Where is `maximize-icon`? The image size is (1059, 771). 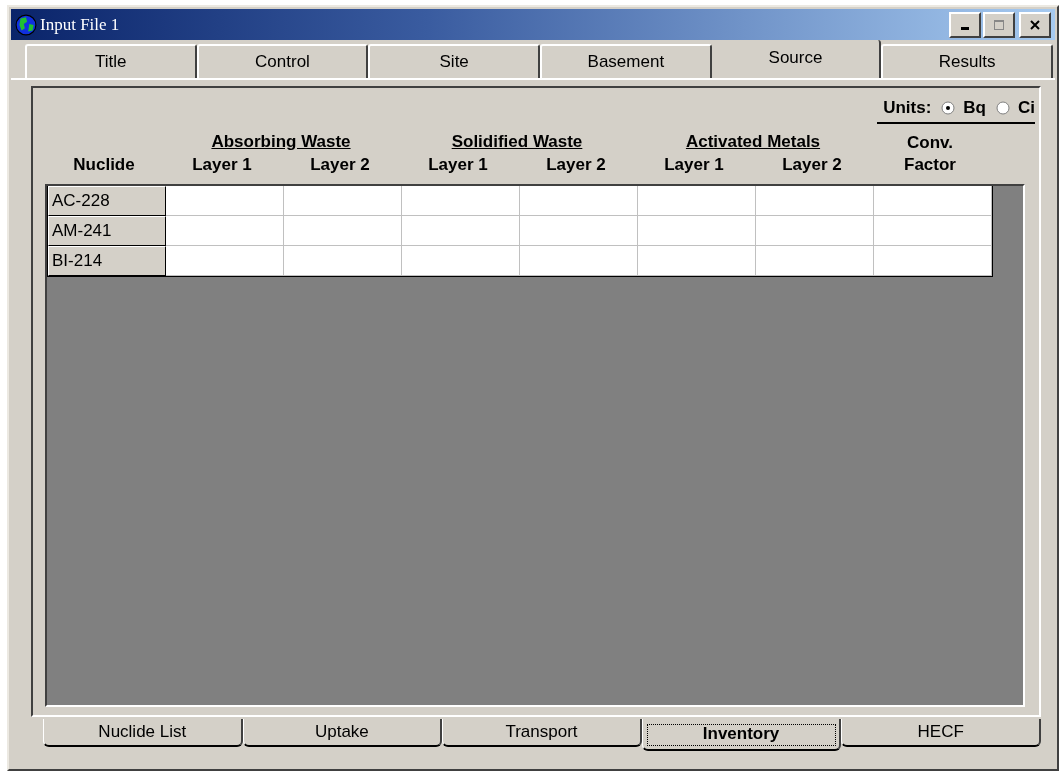
maximize-icon is located at coordinates (999, 24).